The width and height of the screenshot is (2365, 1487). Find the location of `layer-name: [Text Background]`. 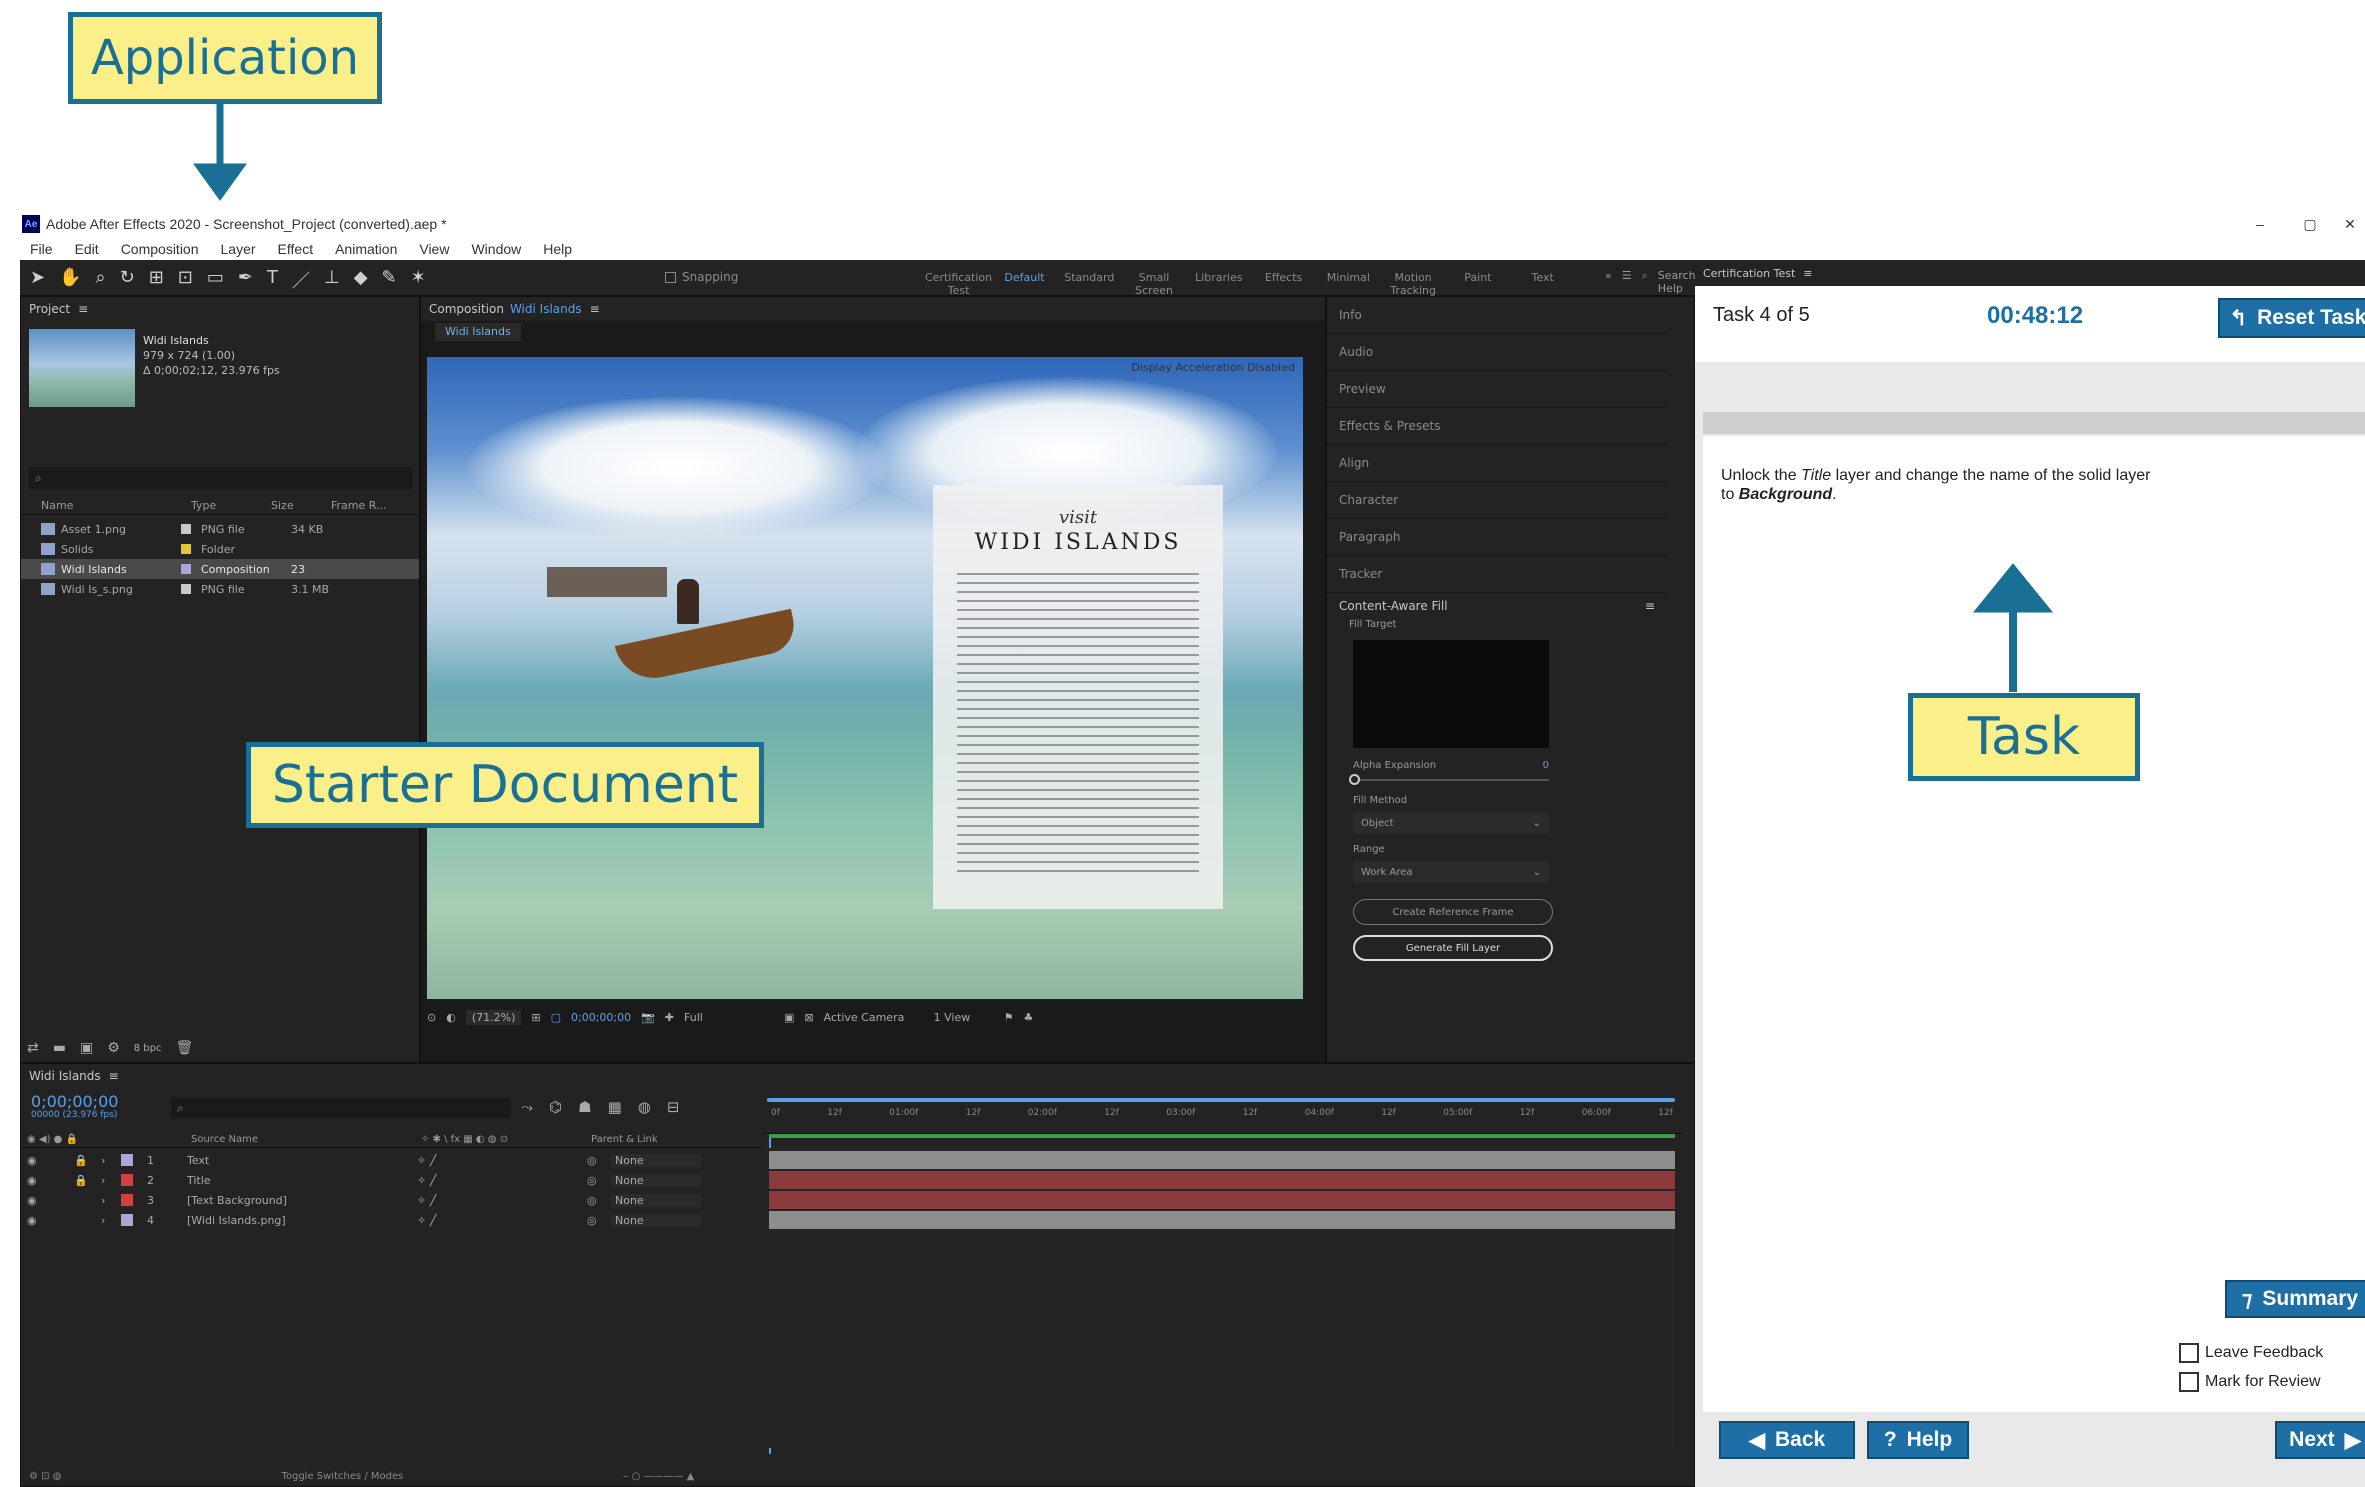

layer-name: [Text Background] is located at coordinates (302, 1200).